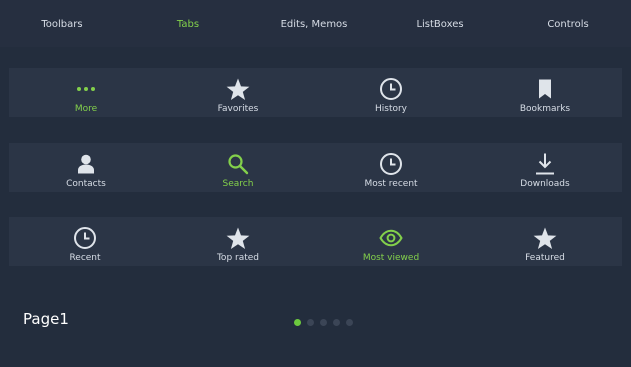 This screenshot has width=631, height=367. What do you see at coordinates (391, 258) in the screenshot?
I see `tab-item-label: Most viewed` at bounding box center [391, 258].